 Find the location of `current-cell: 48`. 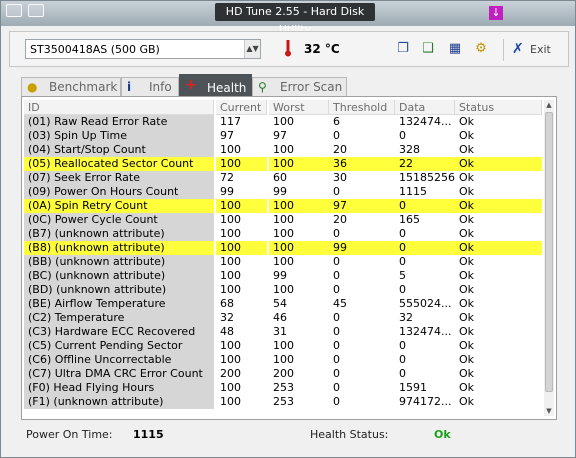

current-cell: 48 is located at coordinates (227, 331).